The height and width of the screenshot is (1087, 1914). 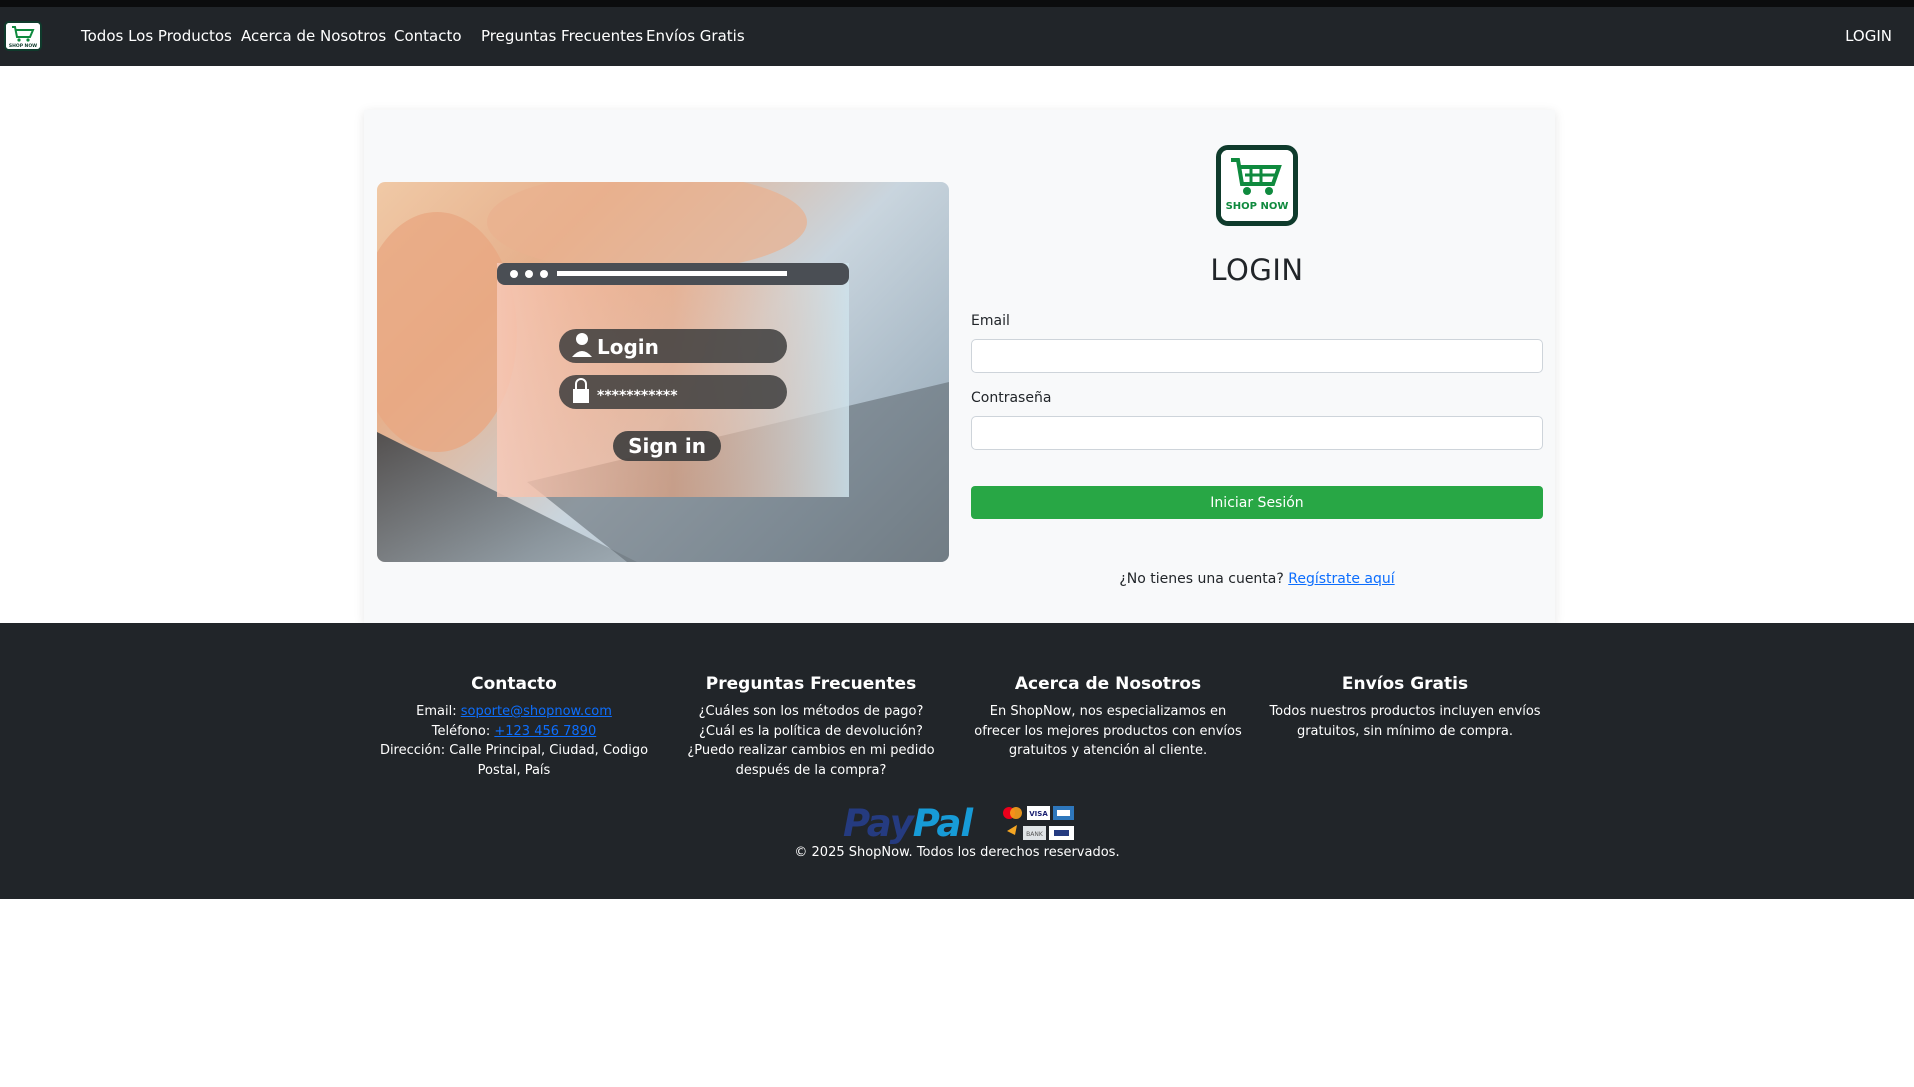 I want to click on footer-contact-title: Contacto, so click(x=514, y=684).